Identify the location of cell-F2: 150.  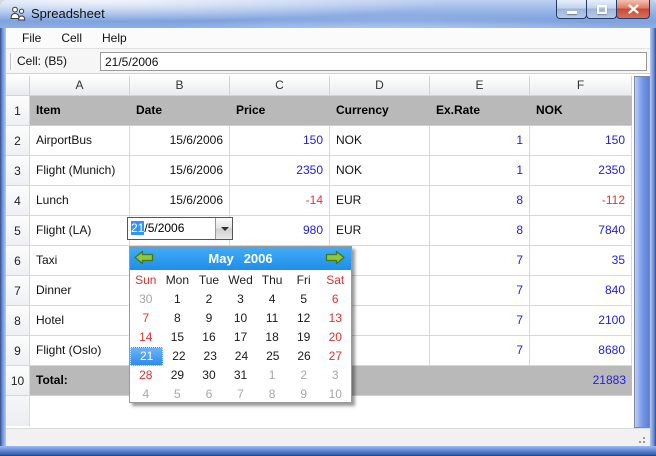
(581, 141).